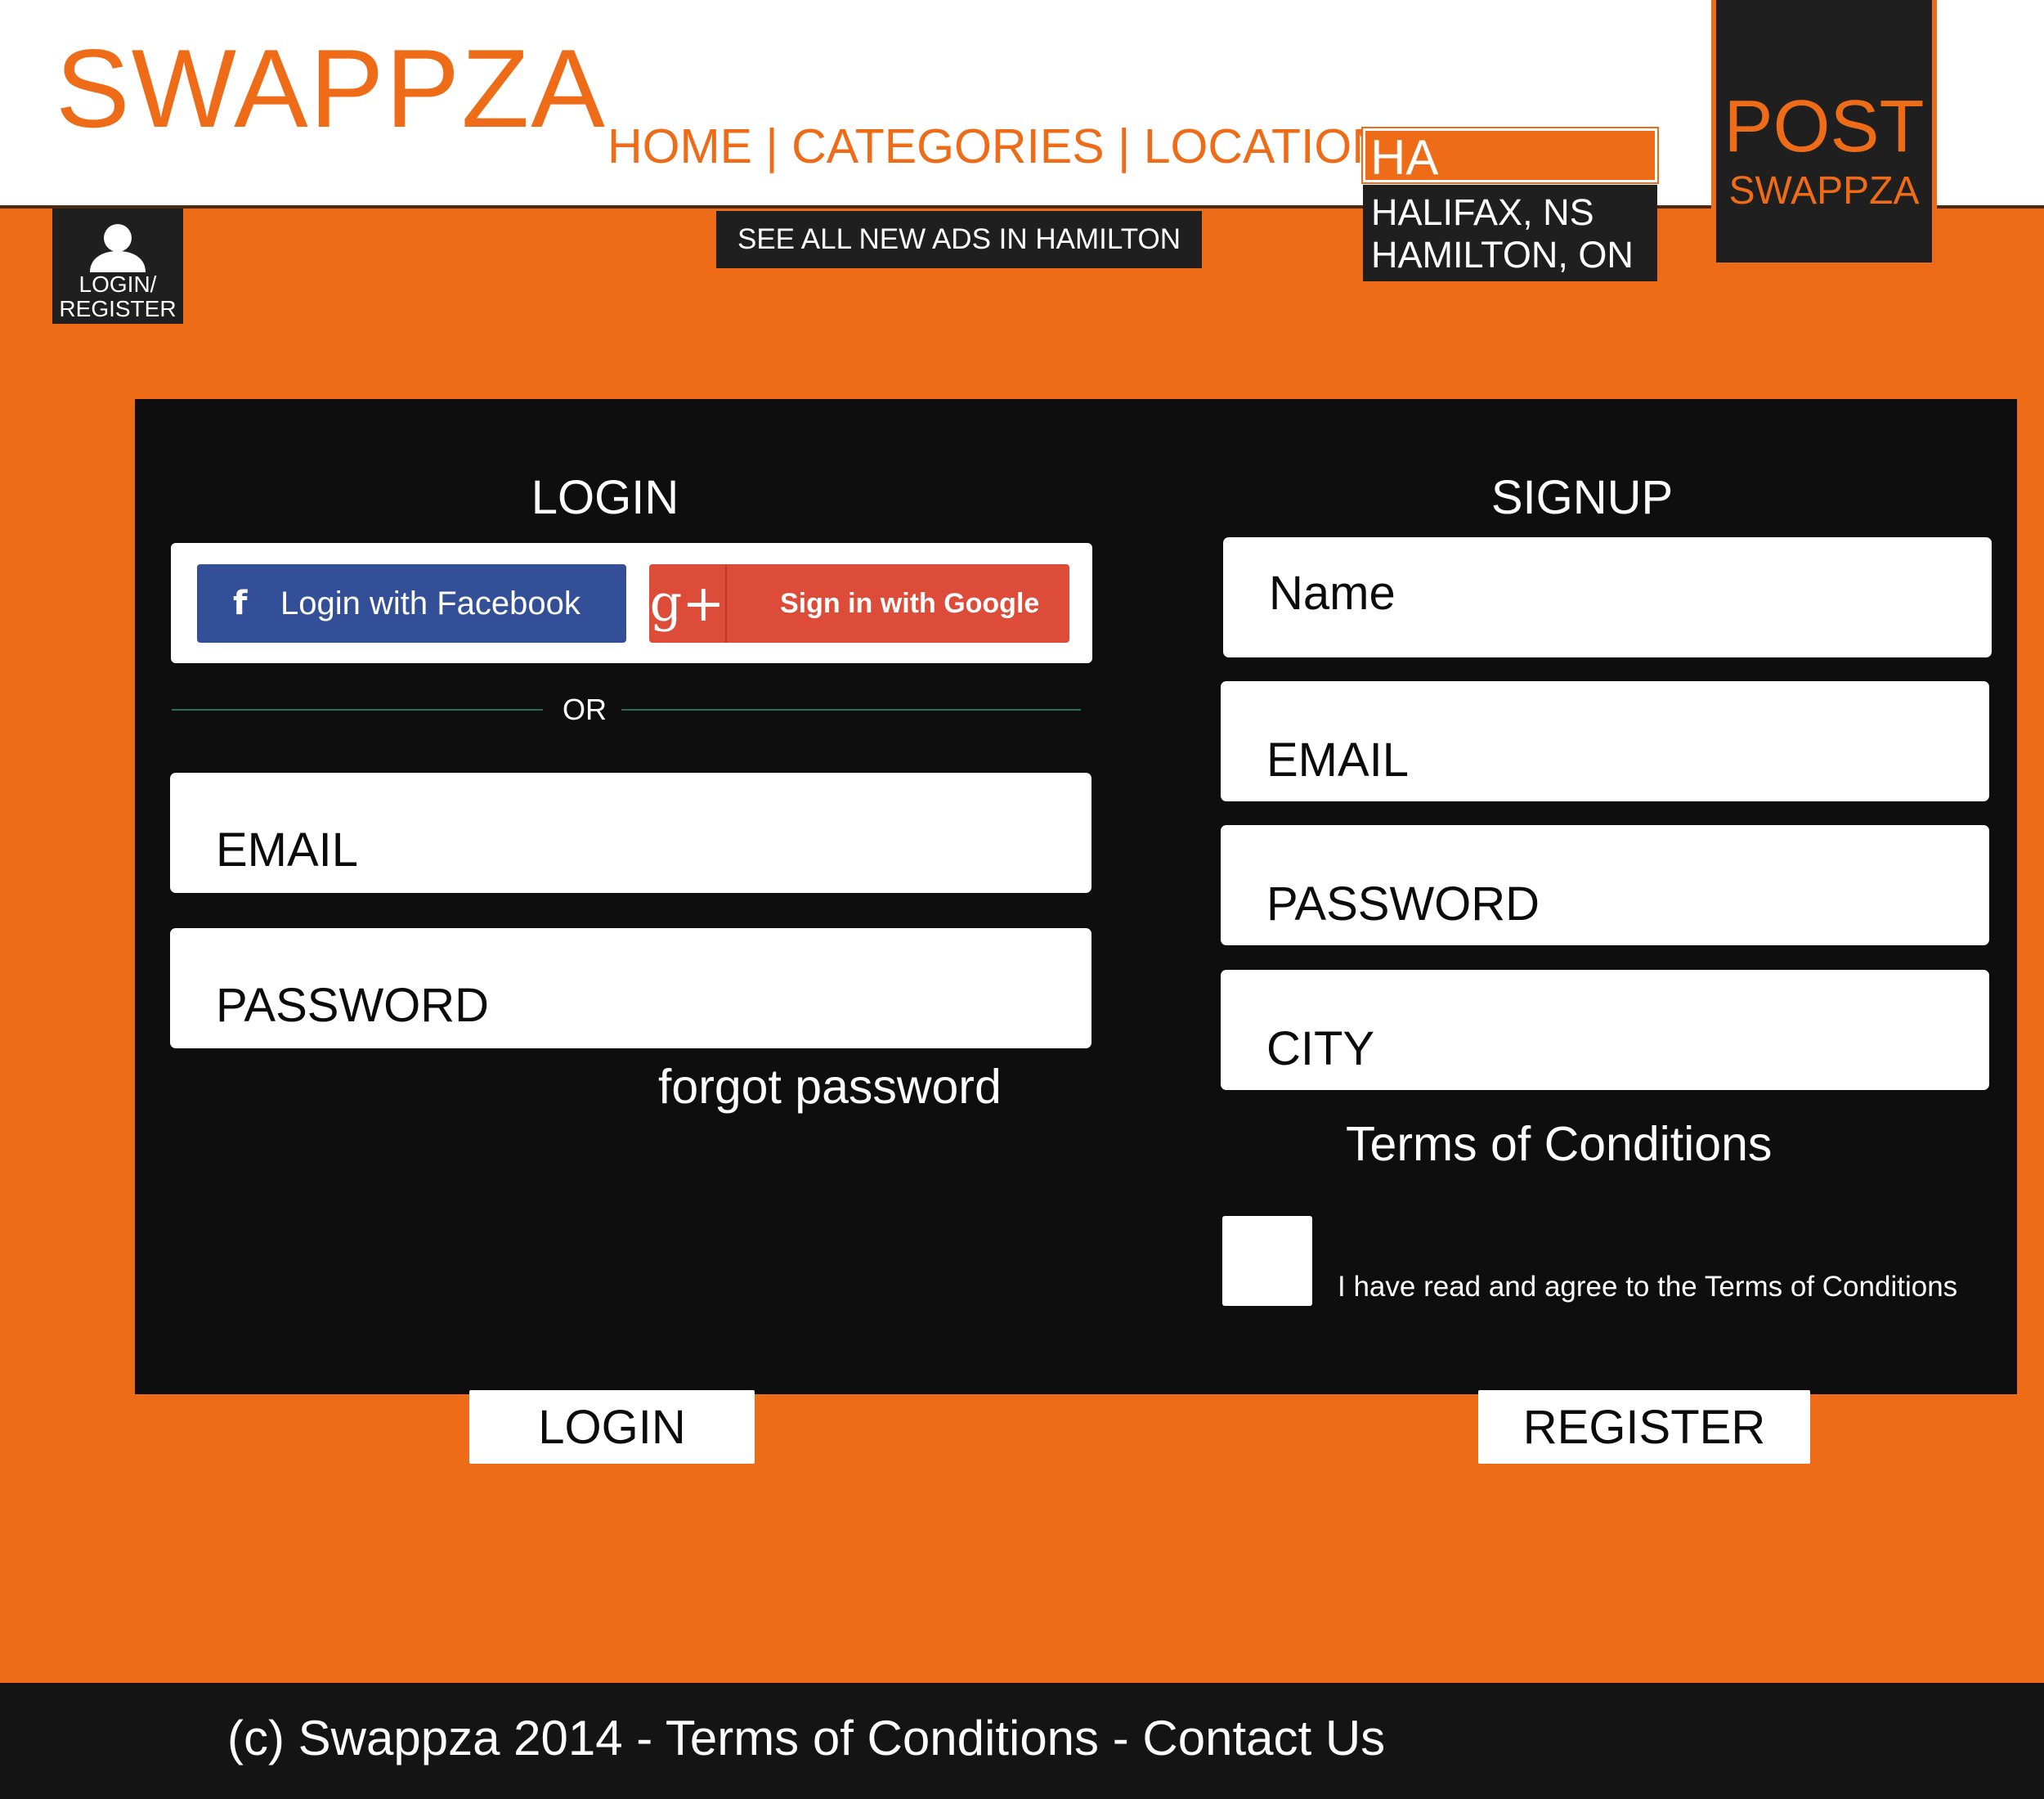  What do you see at coordinates (241, 603) in the screenshot?
I see `facebook-icon: f` at bounding box center [241, 603].